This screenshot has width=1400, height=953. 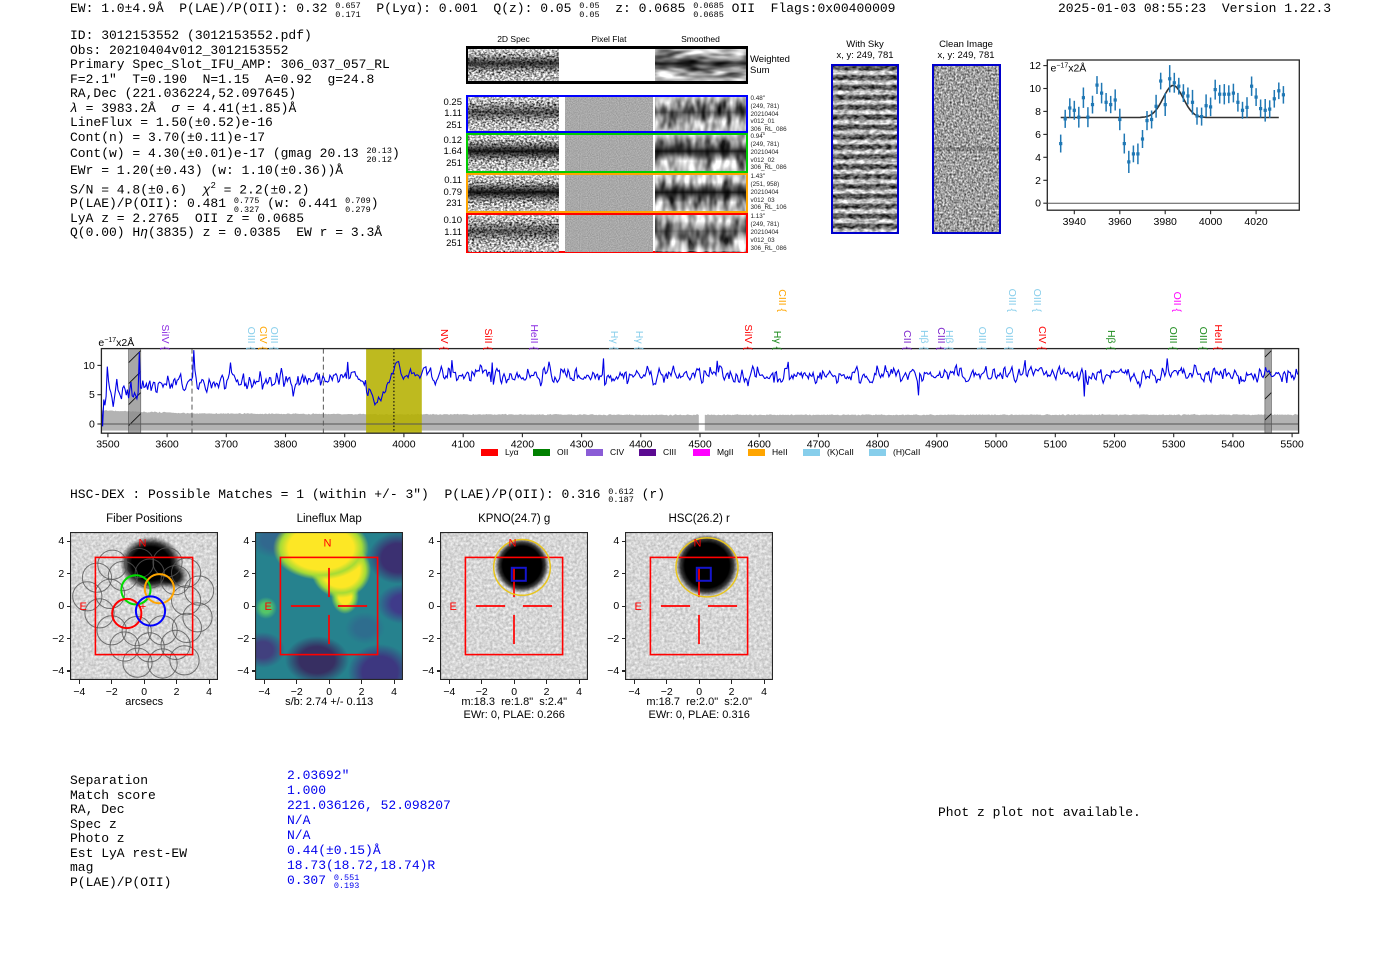 What do you see at coordinates (167, 445) in the screenshot?
I see `svg-text: 3600` at bounding box center [167, 445].